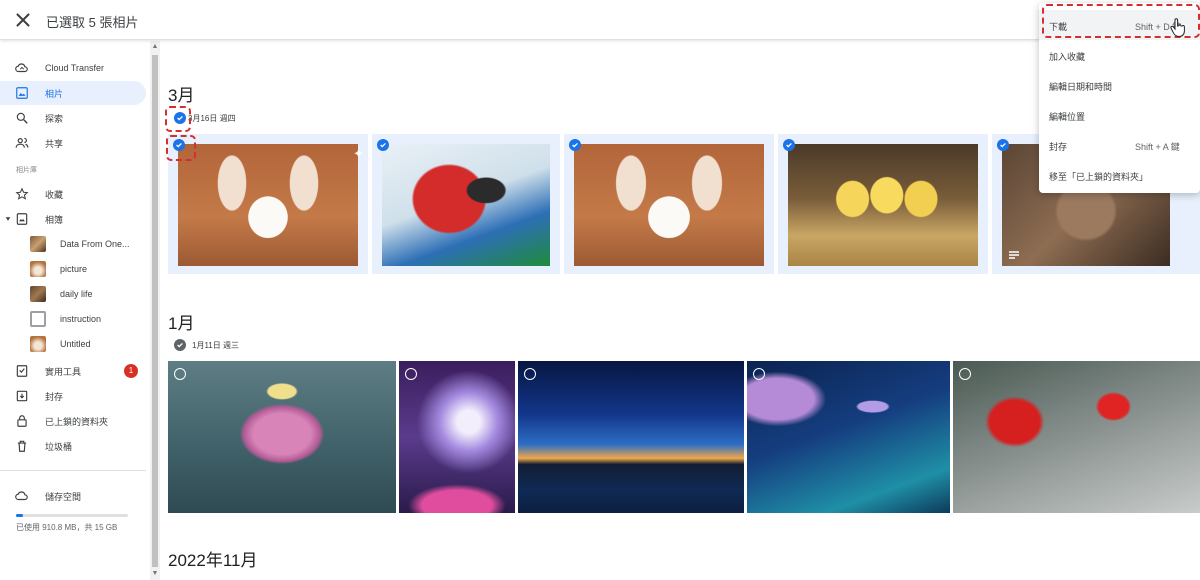  What do you see at coordinates (54, 93) in the screenshot?
I see `nav-label: 相片` at bounding box center [54, 93].